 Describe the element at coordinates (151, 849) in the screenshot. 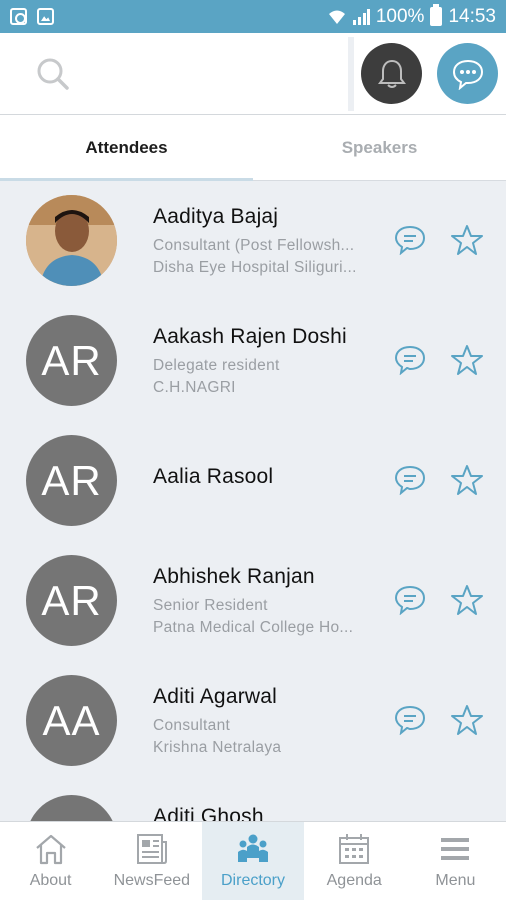

I see `newspaper-icon` at that location.